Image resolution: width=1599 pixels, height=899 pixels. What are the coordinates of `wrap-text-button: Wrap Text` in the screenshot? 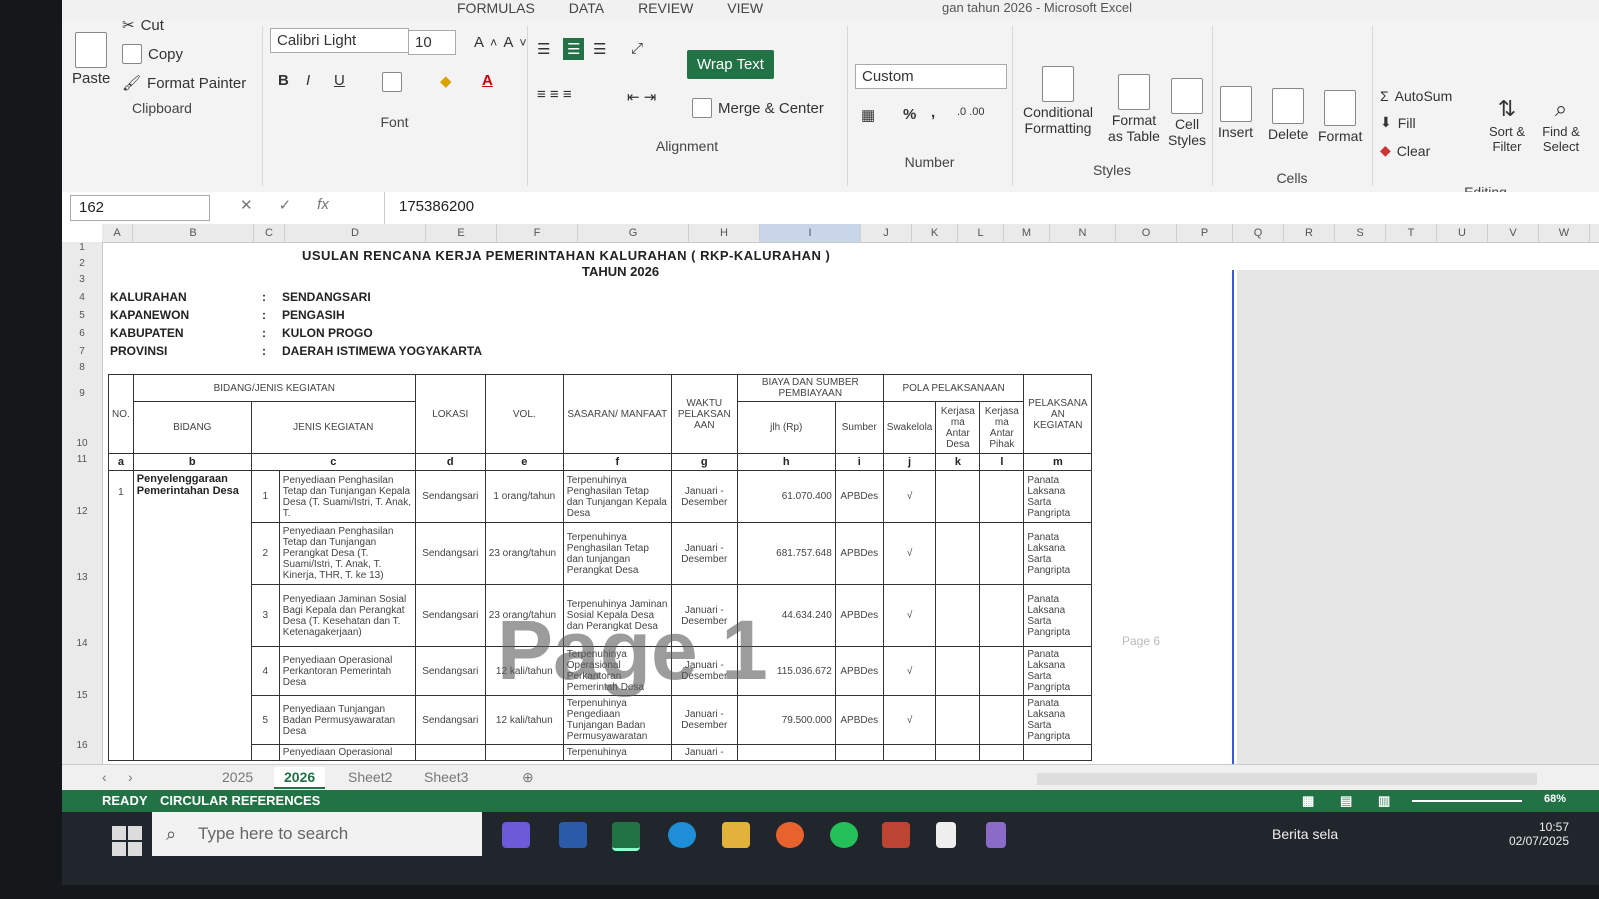 It's located at (730, 64).